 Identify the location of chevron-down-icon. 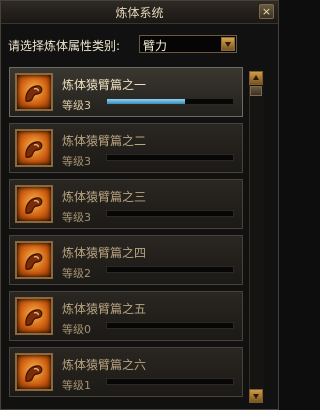
(228, 44).